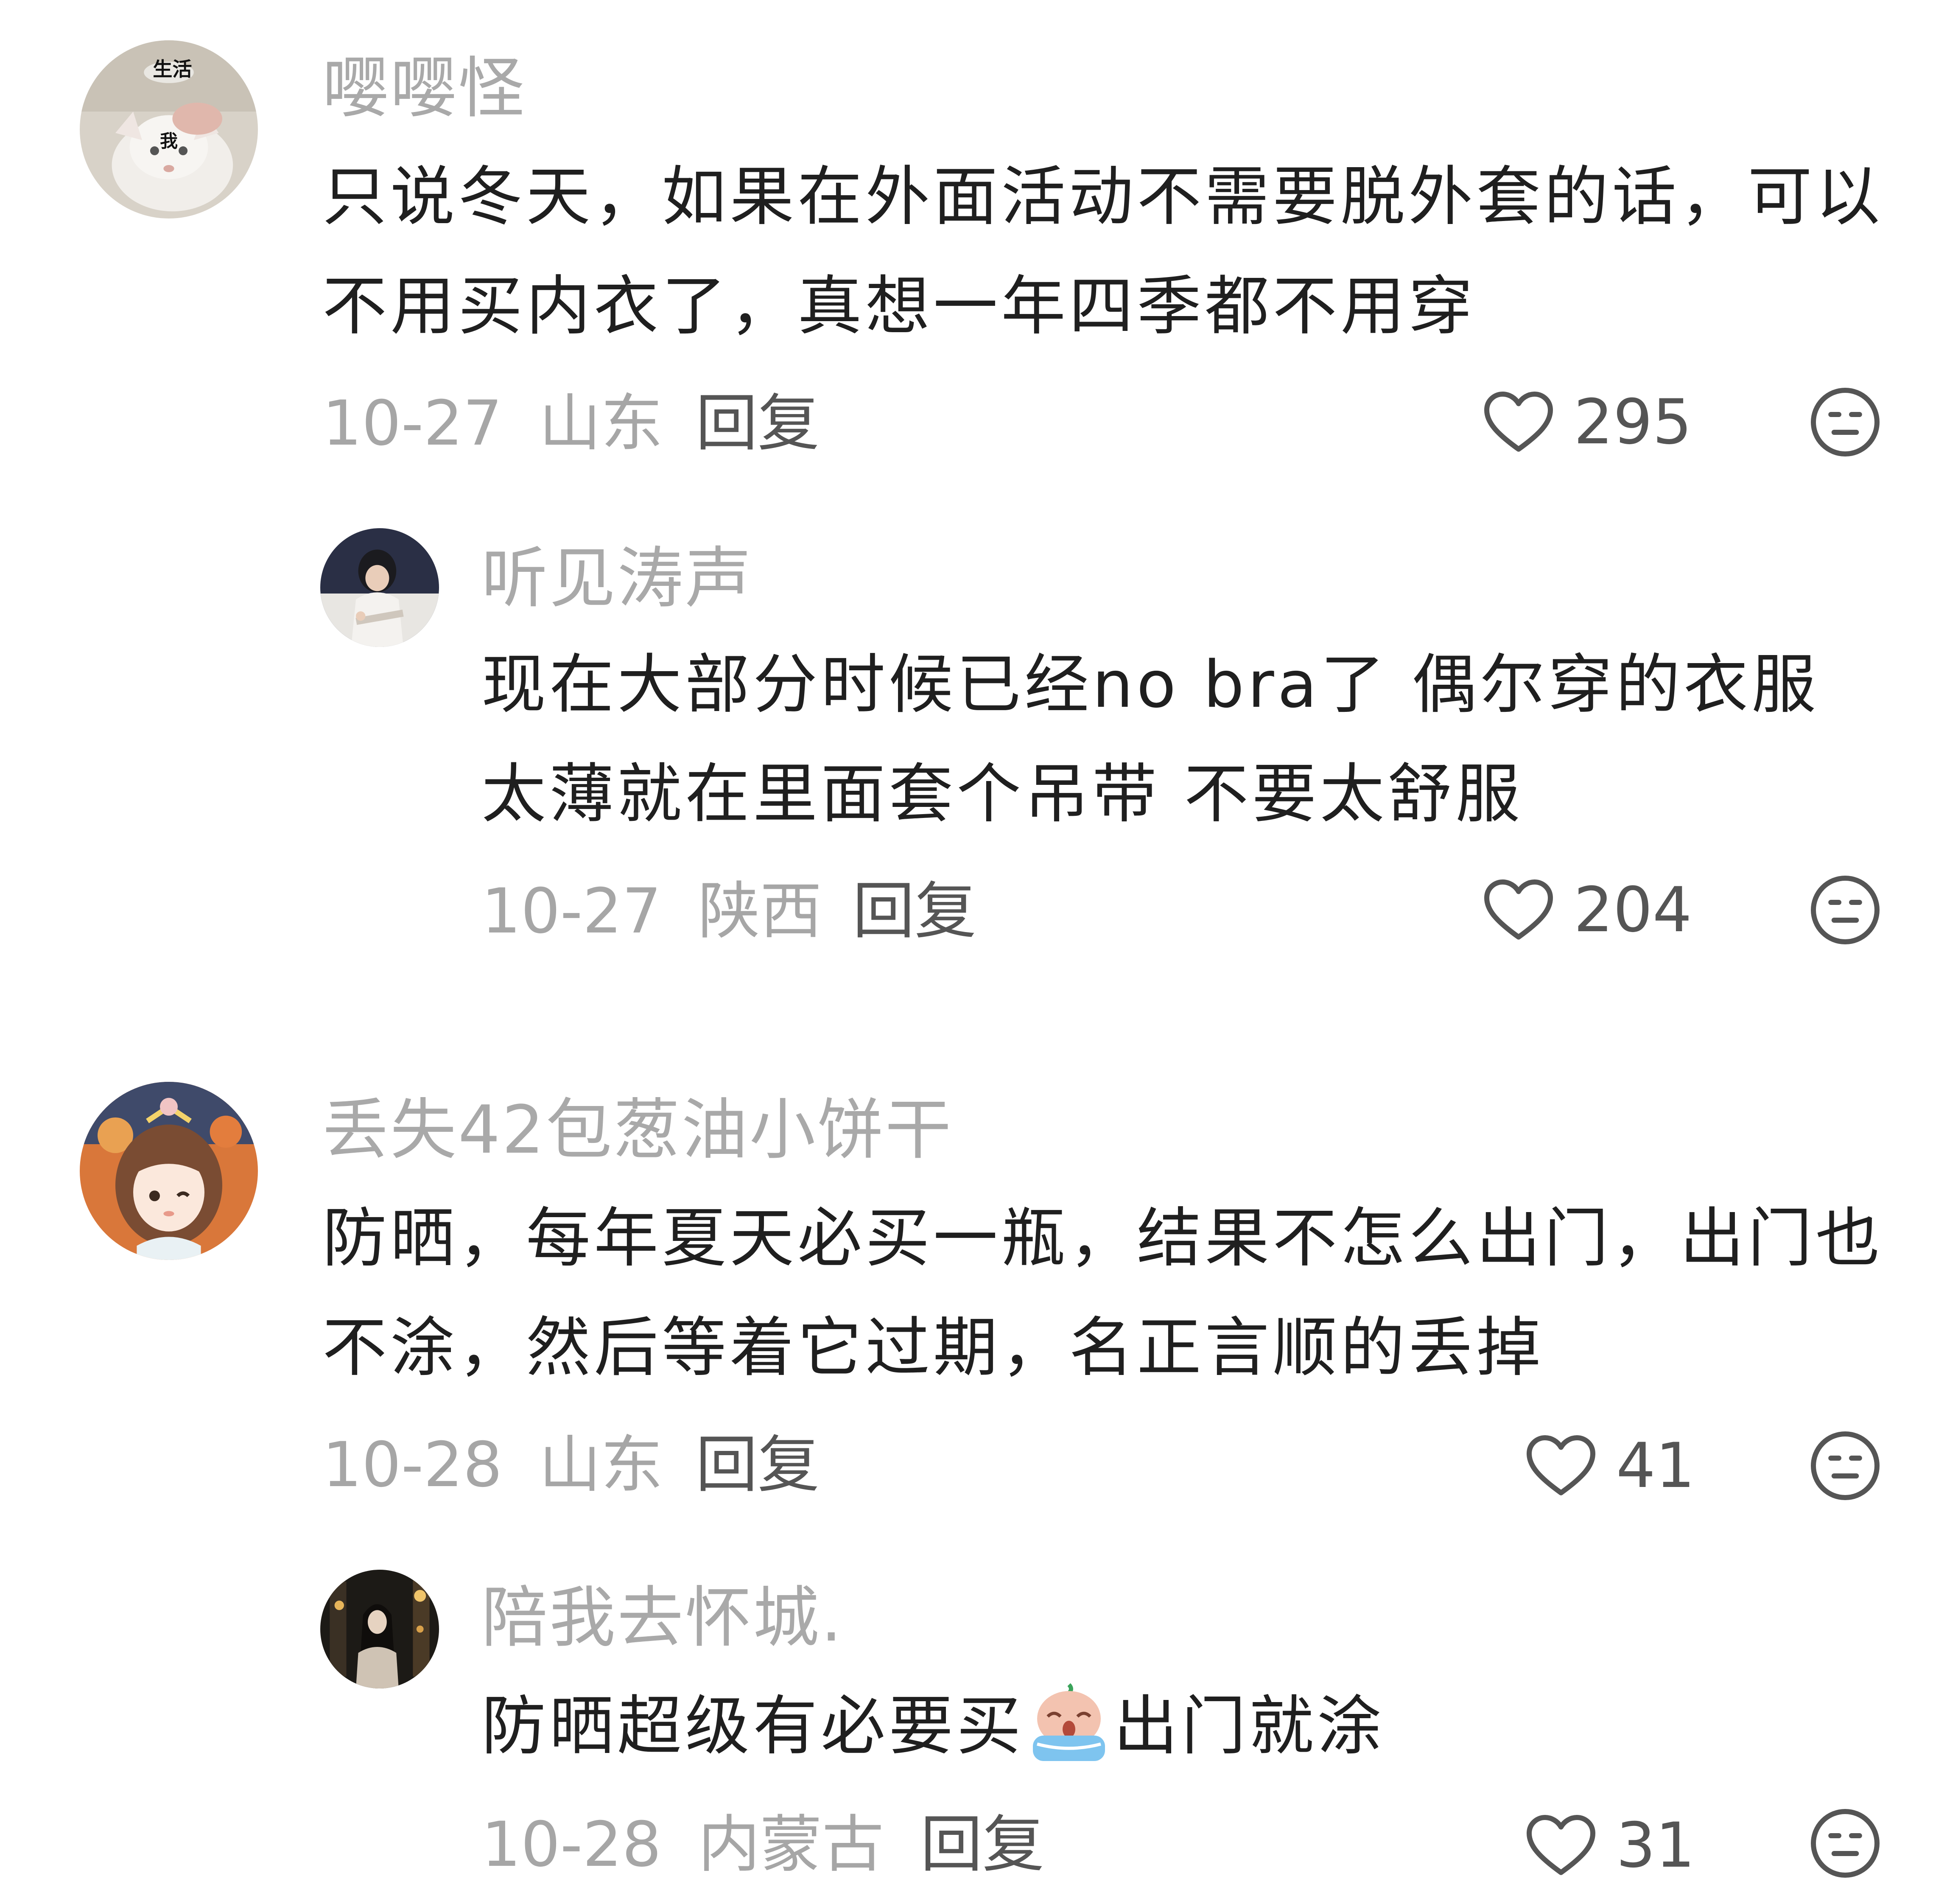  I want to click on cat-avatar-icon: 生活 我, so click(169, 129).